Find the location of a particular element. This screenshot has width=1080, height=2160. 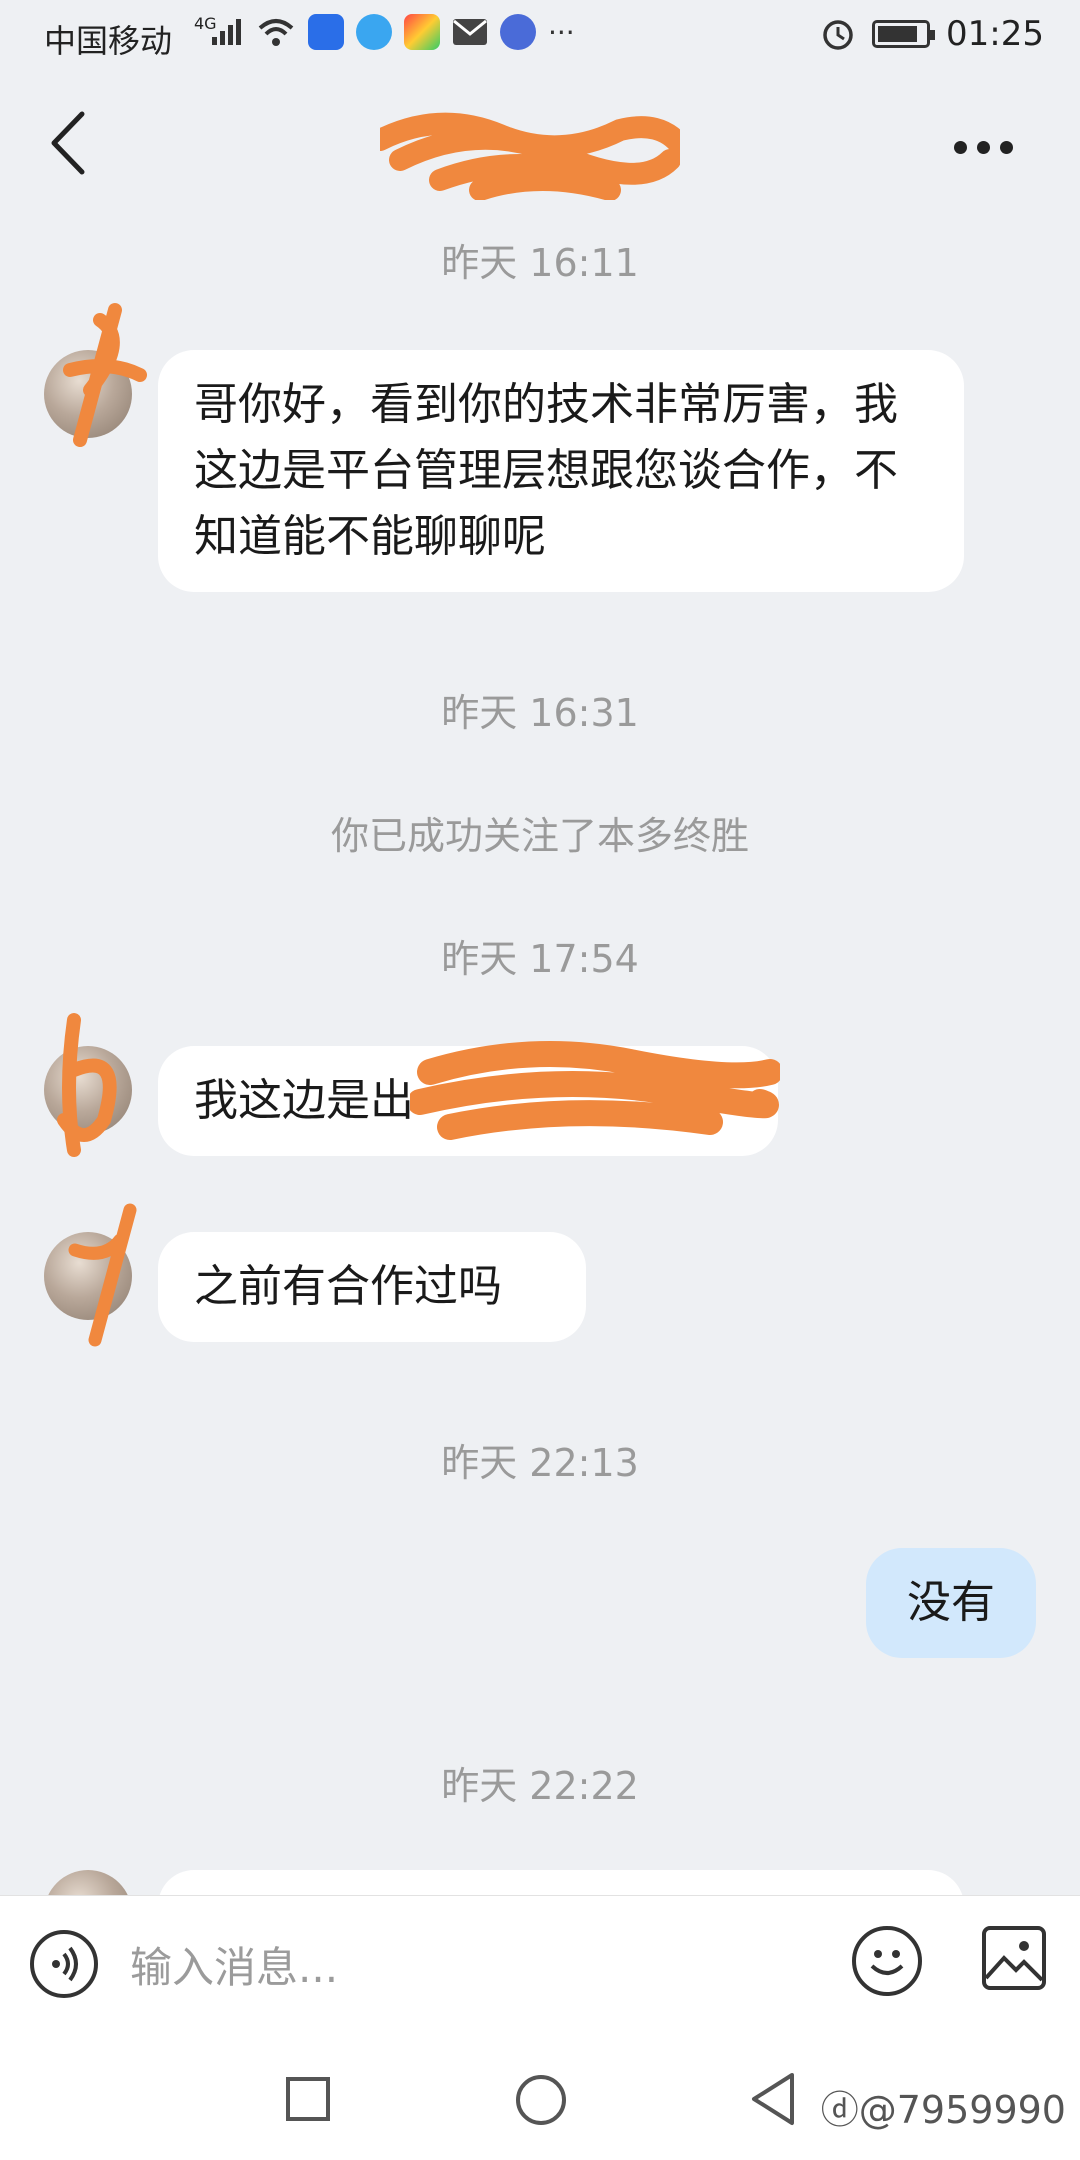

message-timestamp: 昨天 22:13 is located at coordinates (540, 1463).